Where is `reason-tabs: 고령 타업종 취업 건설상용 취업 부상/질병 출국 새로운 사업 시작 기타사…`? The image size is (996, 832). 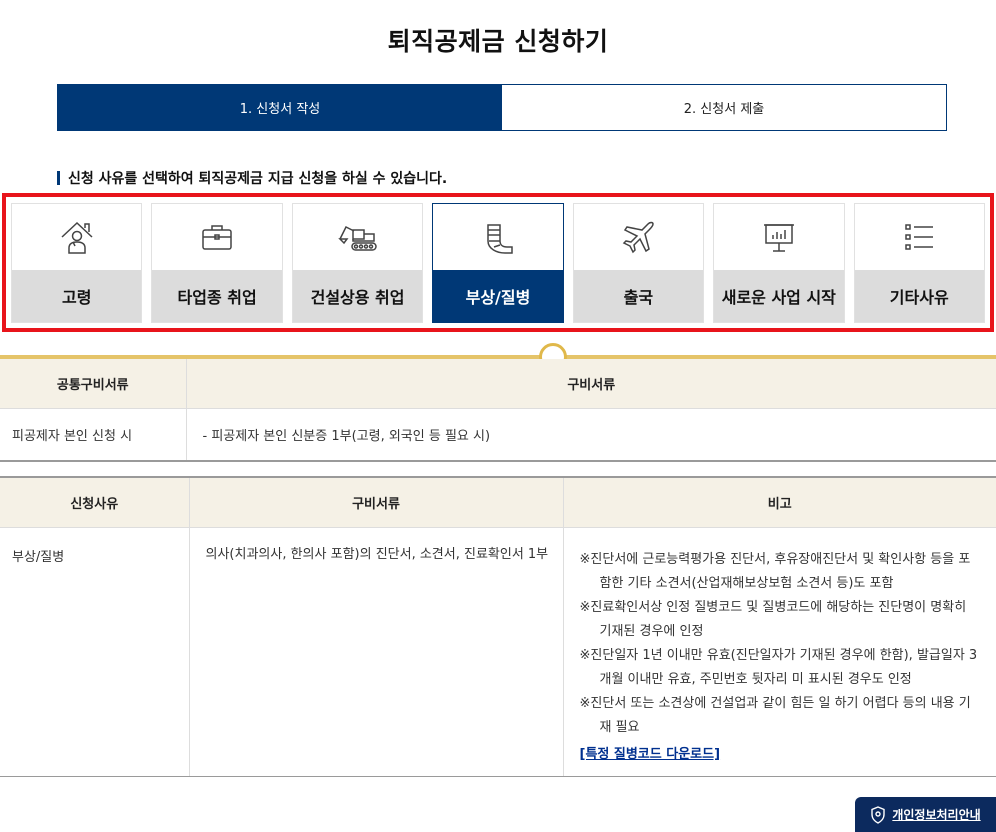
reason-tabs: 고령 타업종 취업 건설상용 취업 부상/질병 출국 새로운 사업 시작 기타사… is located at coordinates (498, 263).